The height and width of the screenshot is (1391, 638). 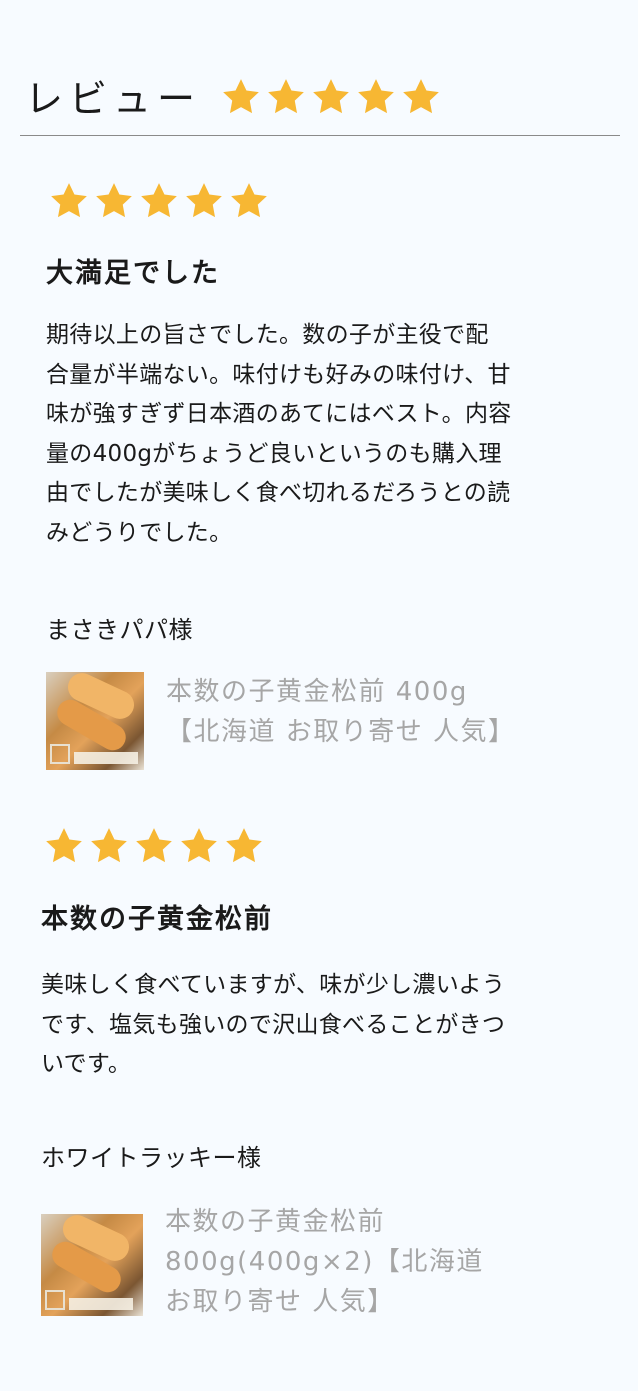 What do you see at coordinates (341, 712) in the screenshot?
I see `product-name: 本数の子黄金松前 400g 【北海道 お取り寄せ 人気】` at bounding box center [341, 712].